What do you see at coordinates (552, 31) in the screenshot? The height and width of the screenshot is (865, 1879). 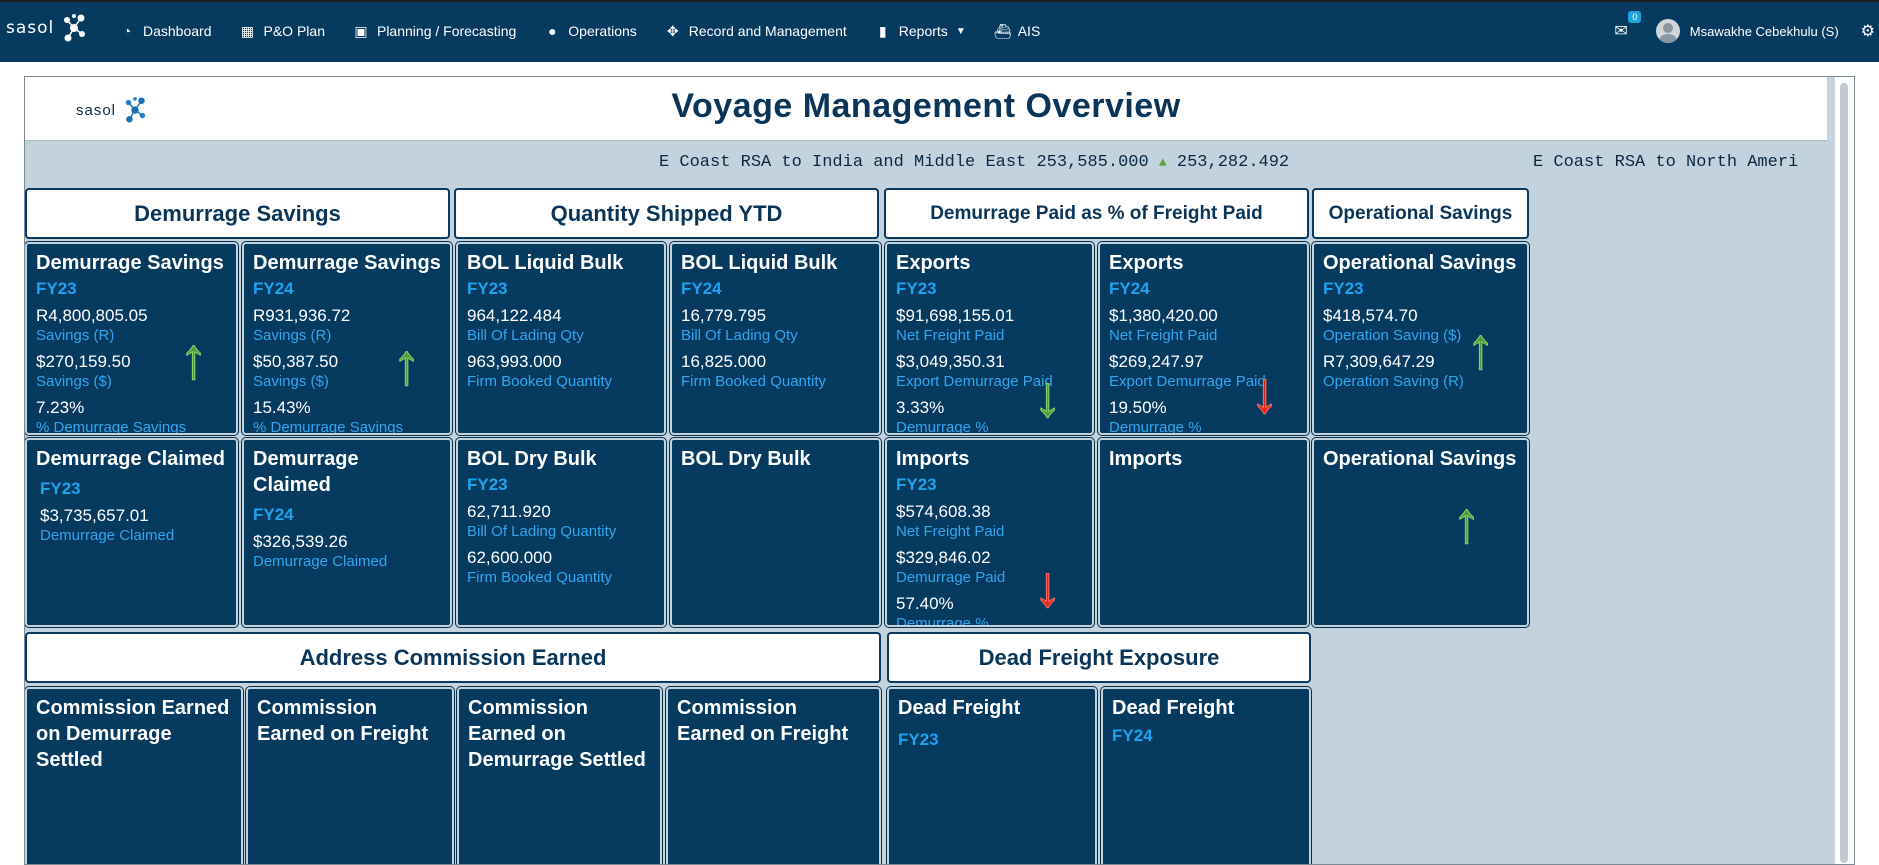 I see `users-cog-icon: ●` at bounding box center [552, 31].